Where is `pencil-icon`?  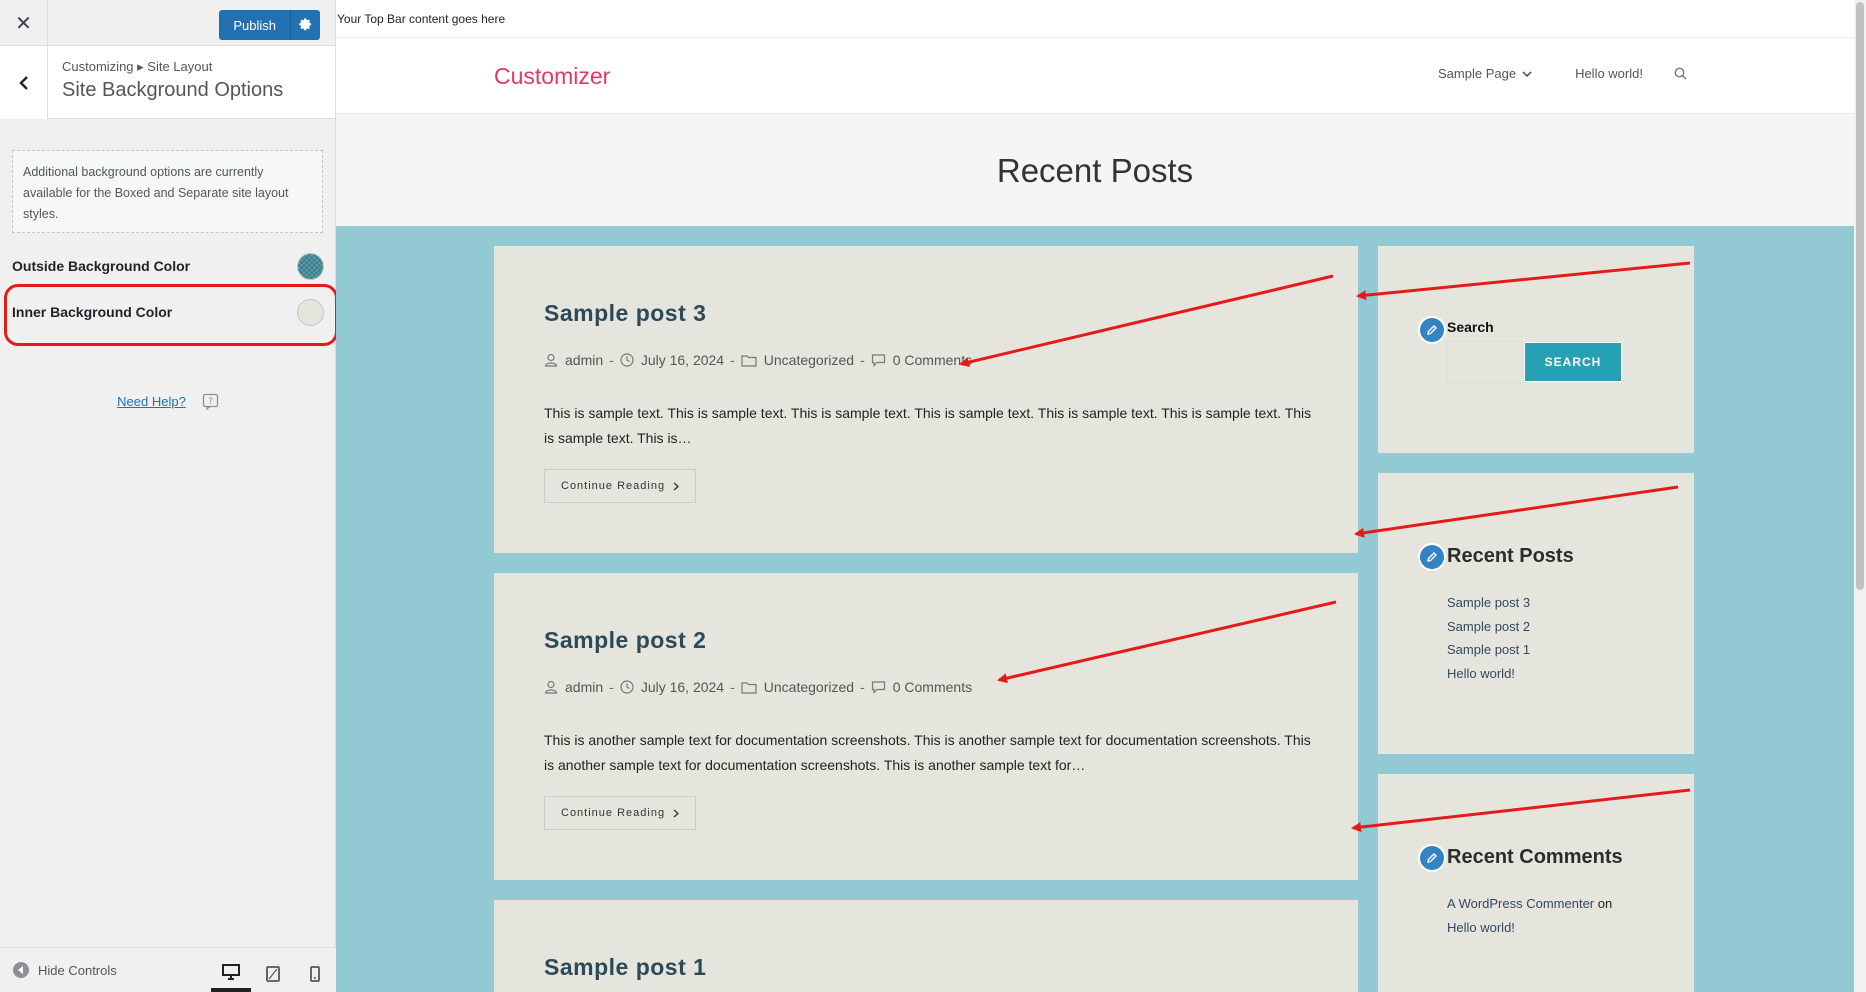
pencil-icon is located at coordinates (1432, 557).